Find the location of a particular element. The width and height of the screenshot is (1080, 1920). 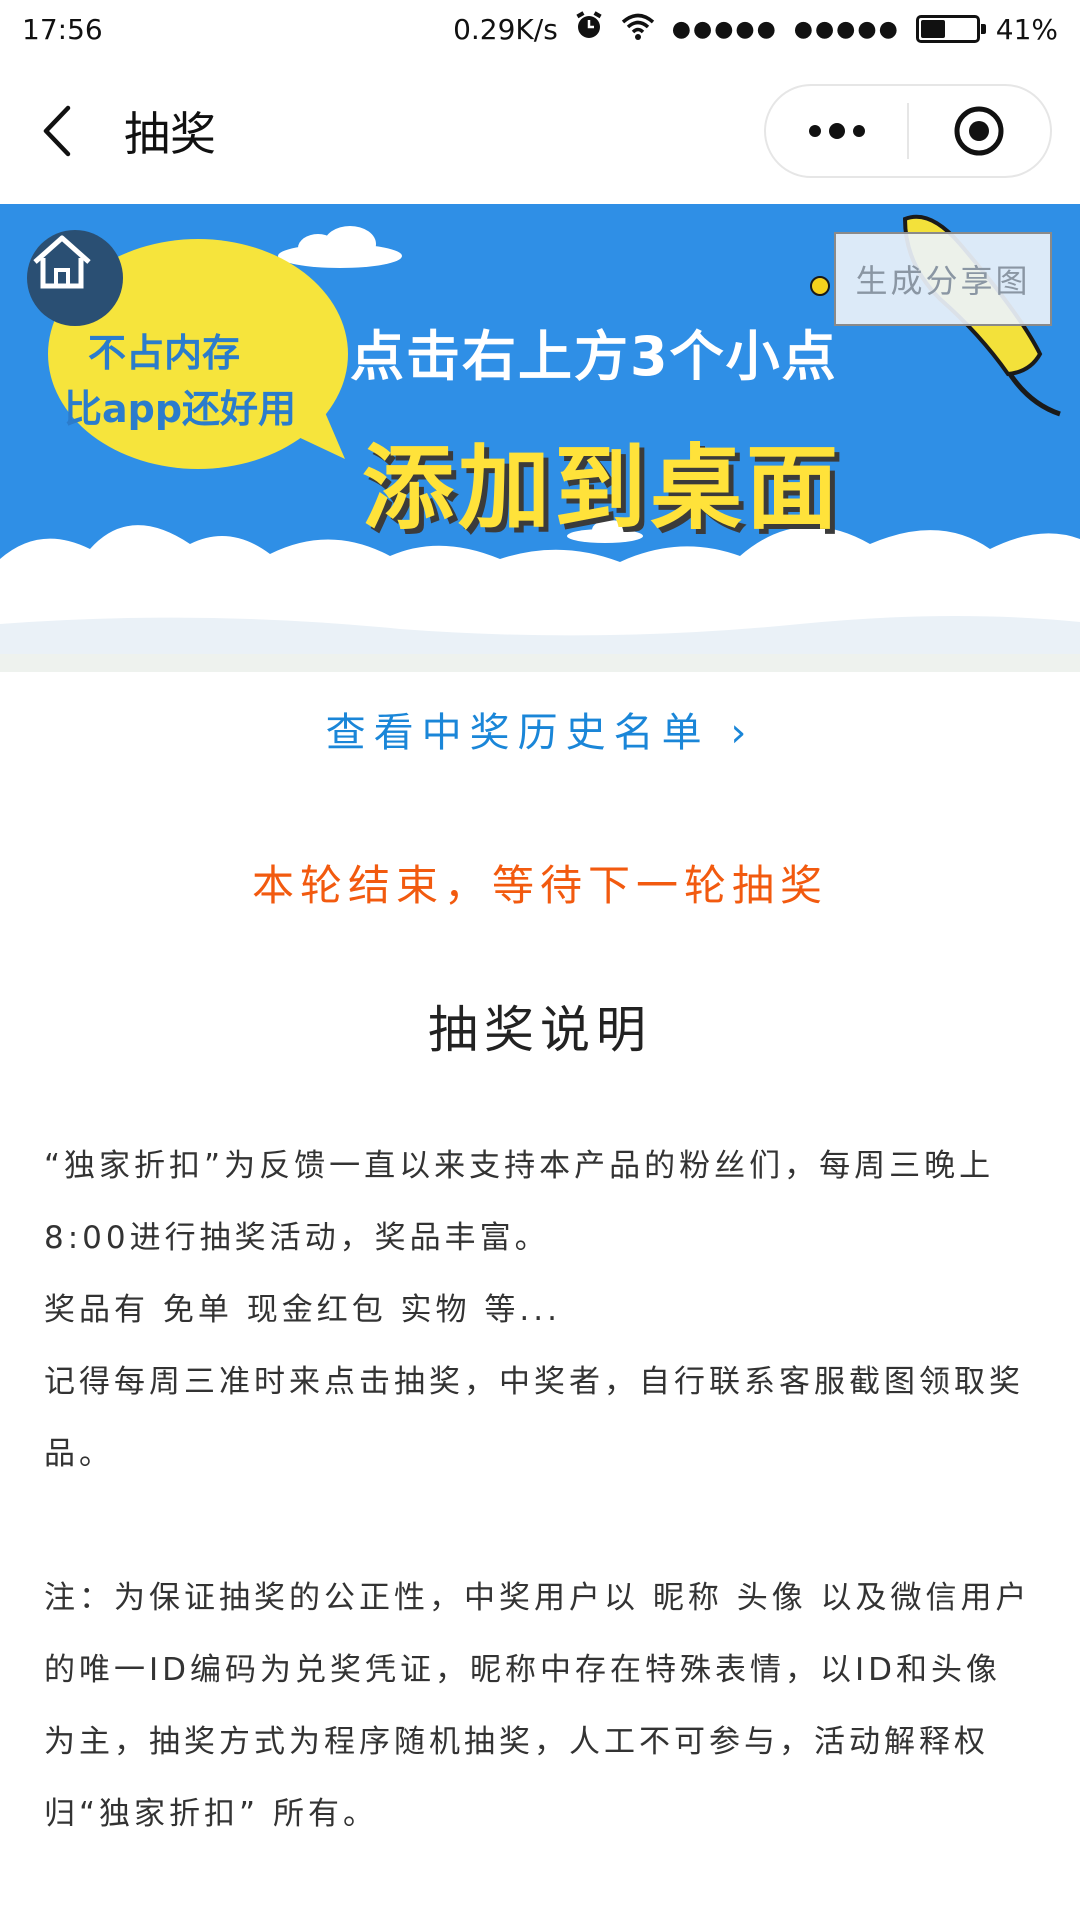

banner-big-text: 添加到桌面 is located at coordinates (602, 488).